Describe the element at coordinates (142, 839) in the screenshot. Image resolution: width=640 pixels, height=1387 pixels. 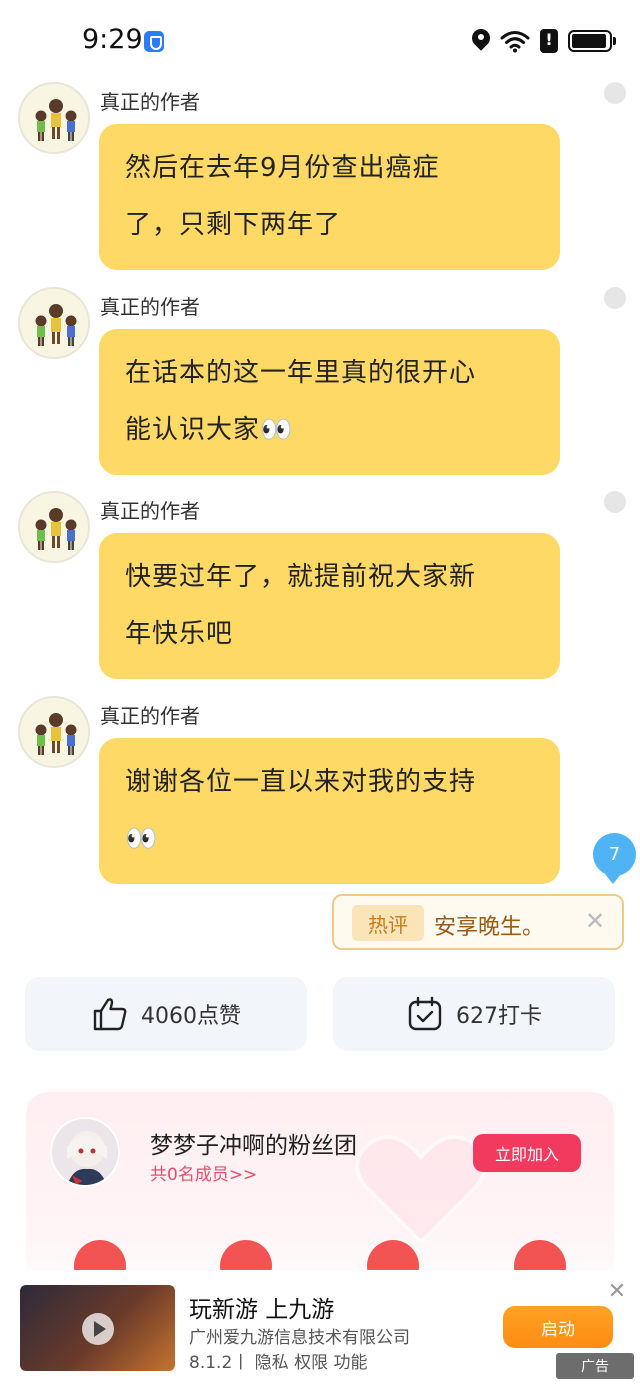
I see `message-line: 👀` at that location.